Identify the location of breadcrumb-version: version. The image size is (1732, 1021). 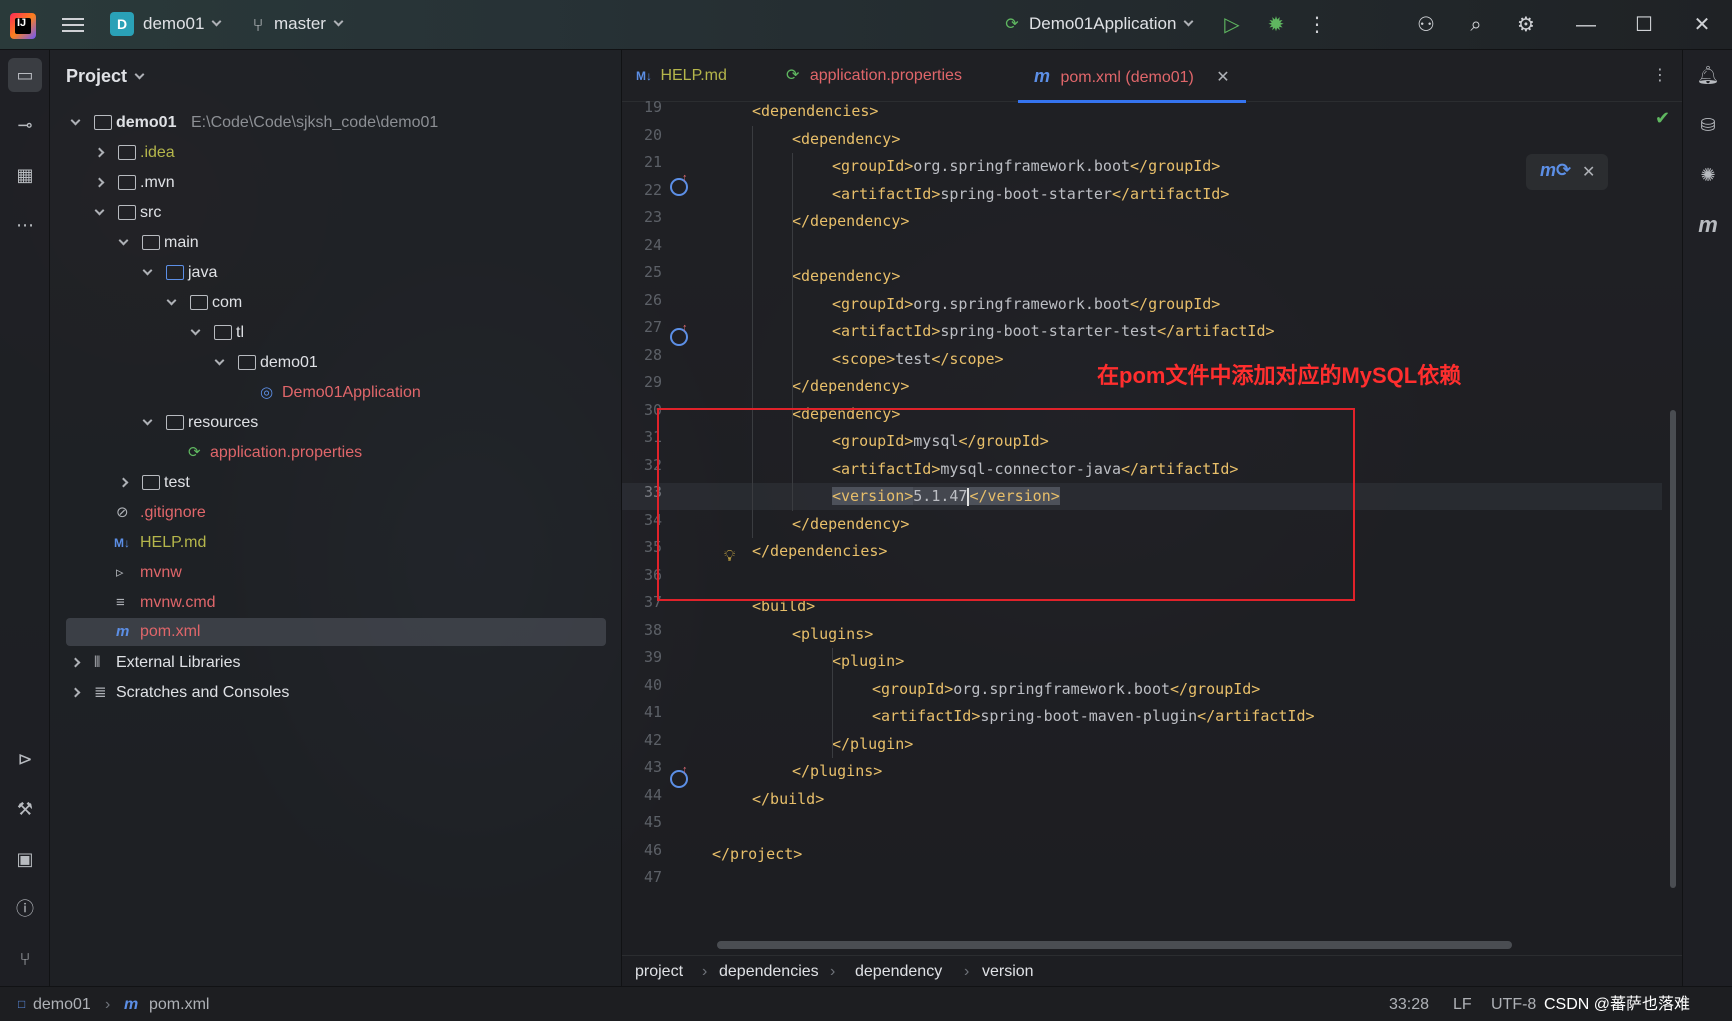
(1008, 972).